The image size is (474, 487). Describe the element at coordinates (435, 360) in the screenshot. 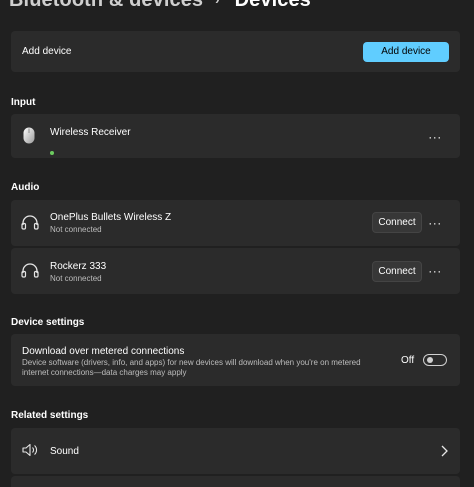

I see `metered-connections-toggle` at that location.